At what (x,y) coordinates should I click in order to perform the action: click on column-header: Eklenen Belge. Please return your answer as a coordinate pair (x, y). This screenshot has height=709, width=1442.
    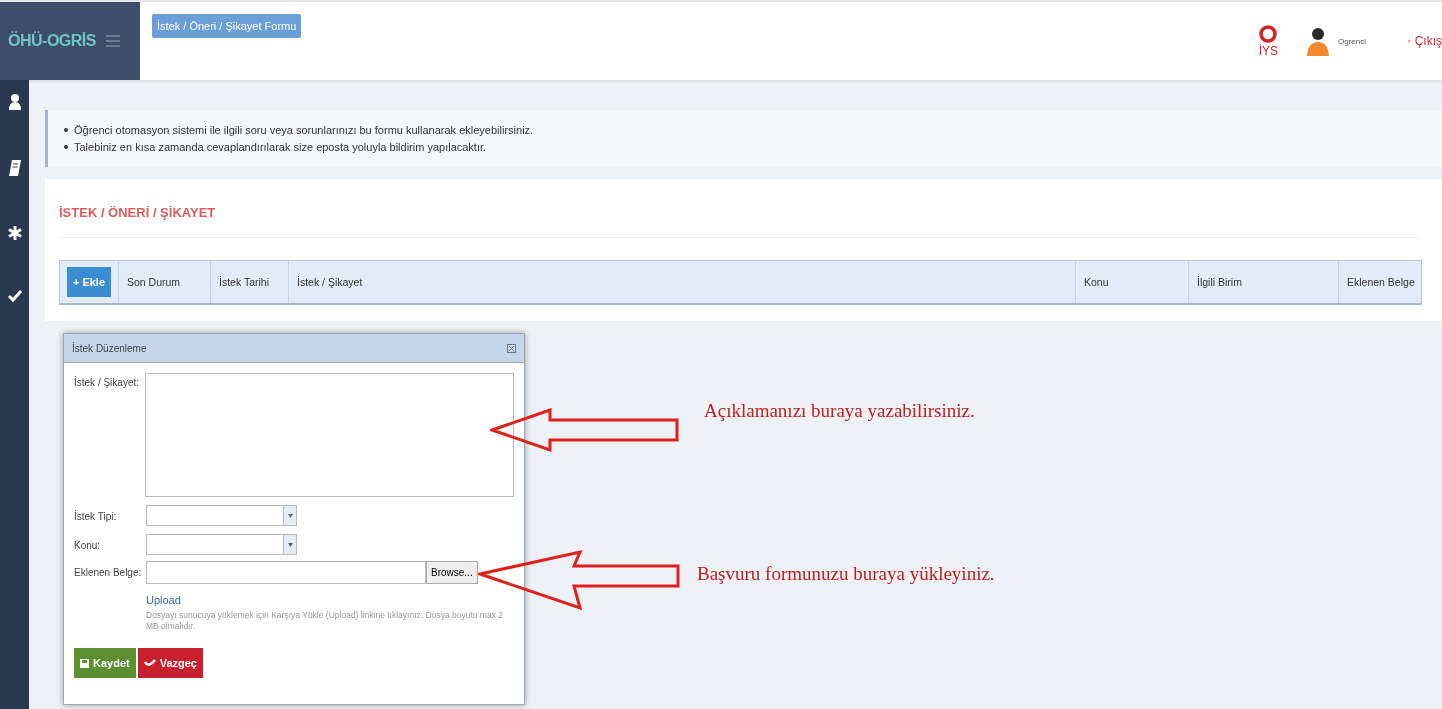
    Looking at the image, I should click on (1381, 282).